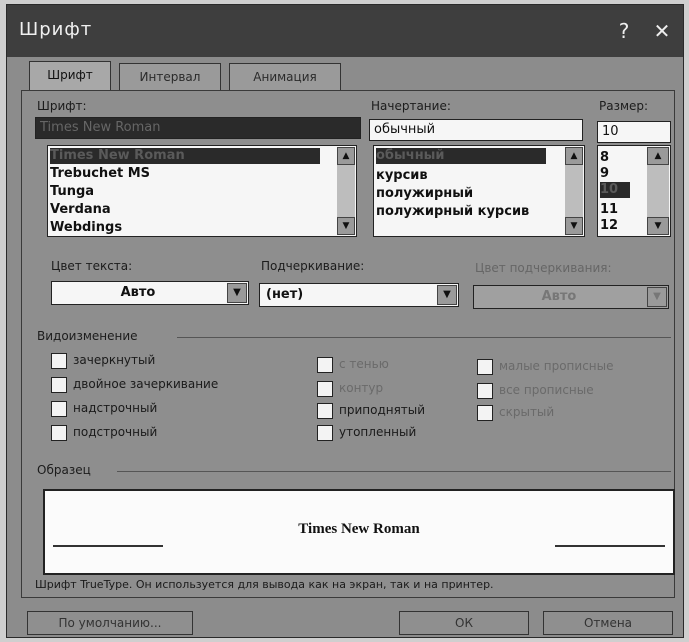 The image size is (689, 642). What do you see at coordinates (615, 190) in the screenshot?
I see `size-list-item: 10` at bounding box center [615, 190].